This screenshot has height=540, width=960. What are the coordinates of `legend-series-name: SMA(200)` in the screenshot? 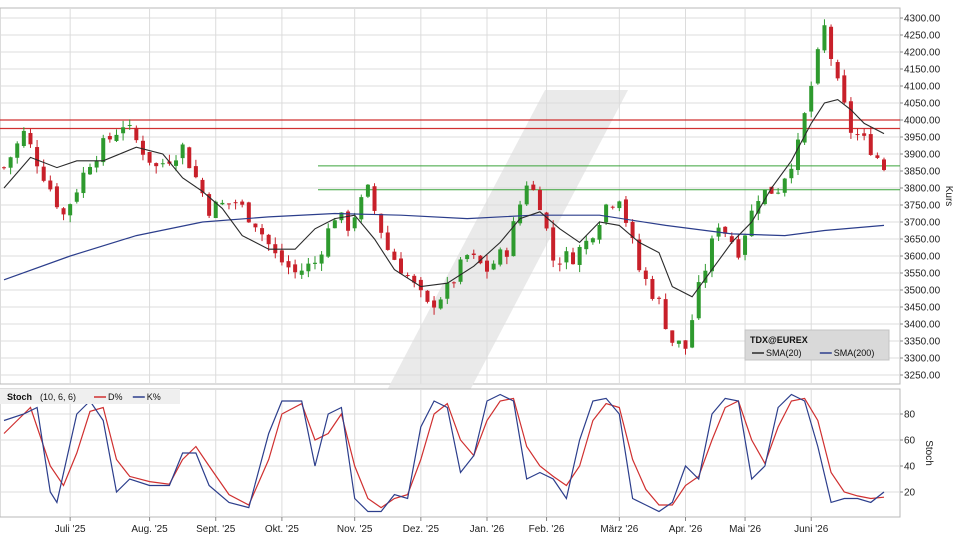 It's located at (854, 353).